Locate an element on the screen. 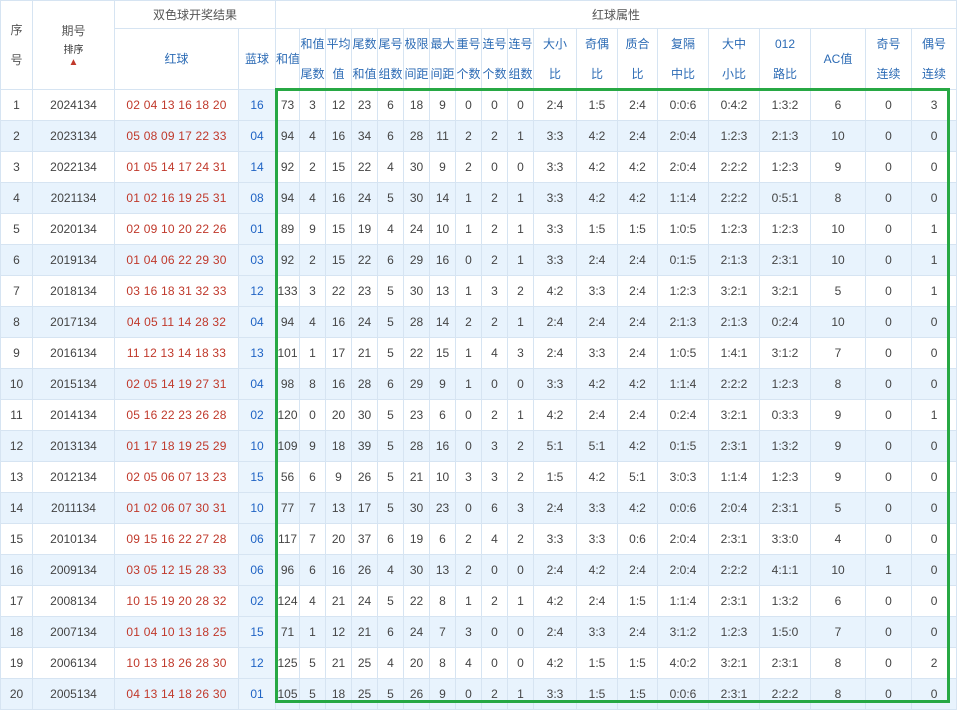 This screenshot has height=710, width=957. cell-attr: 5 is located at coordinates (391, 446).